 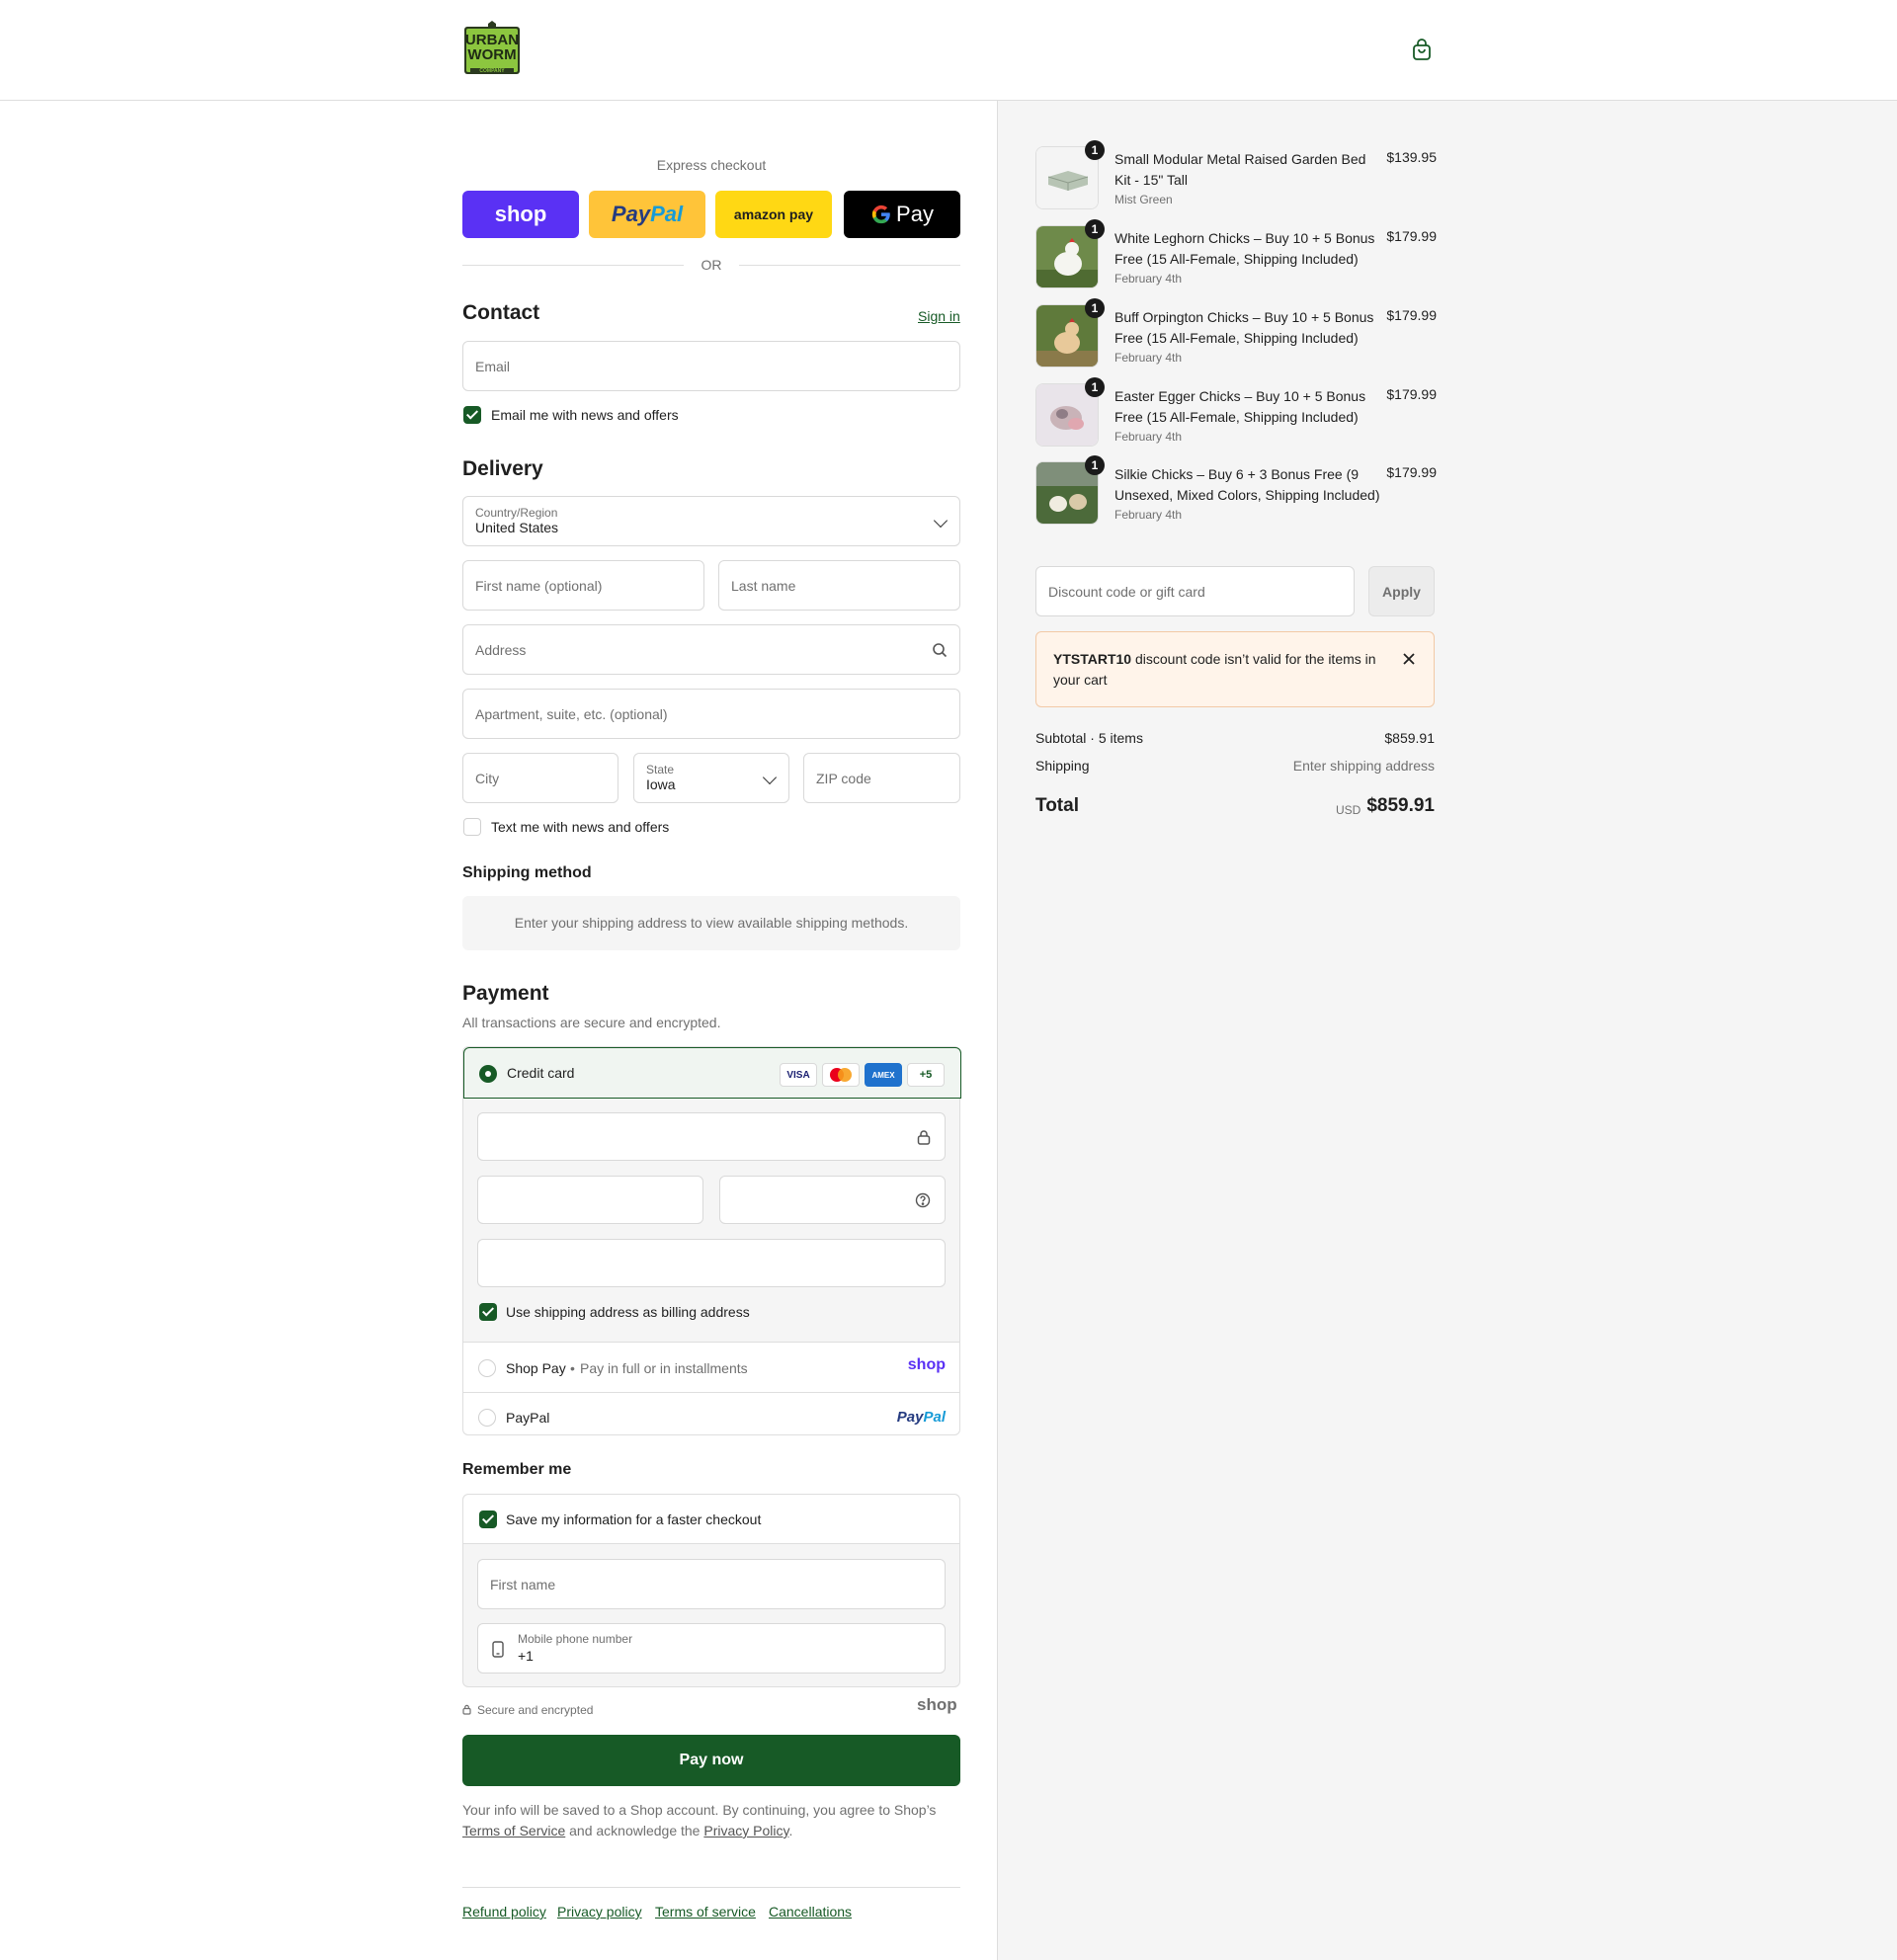 I want to click on or-divider-left, so click(x=573, y=265).